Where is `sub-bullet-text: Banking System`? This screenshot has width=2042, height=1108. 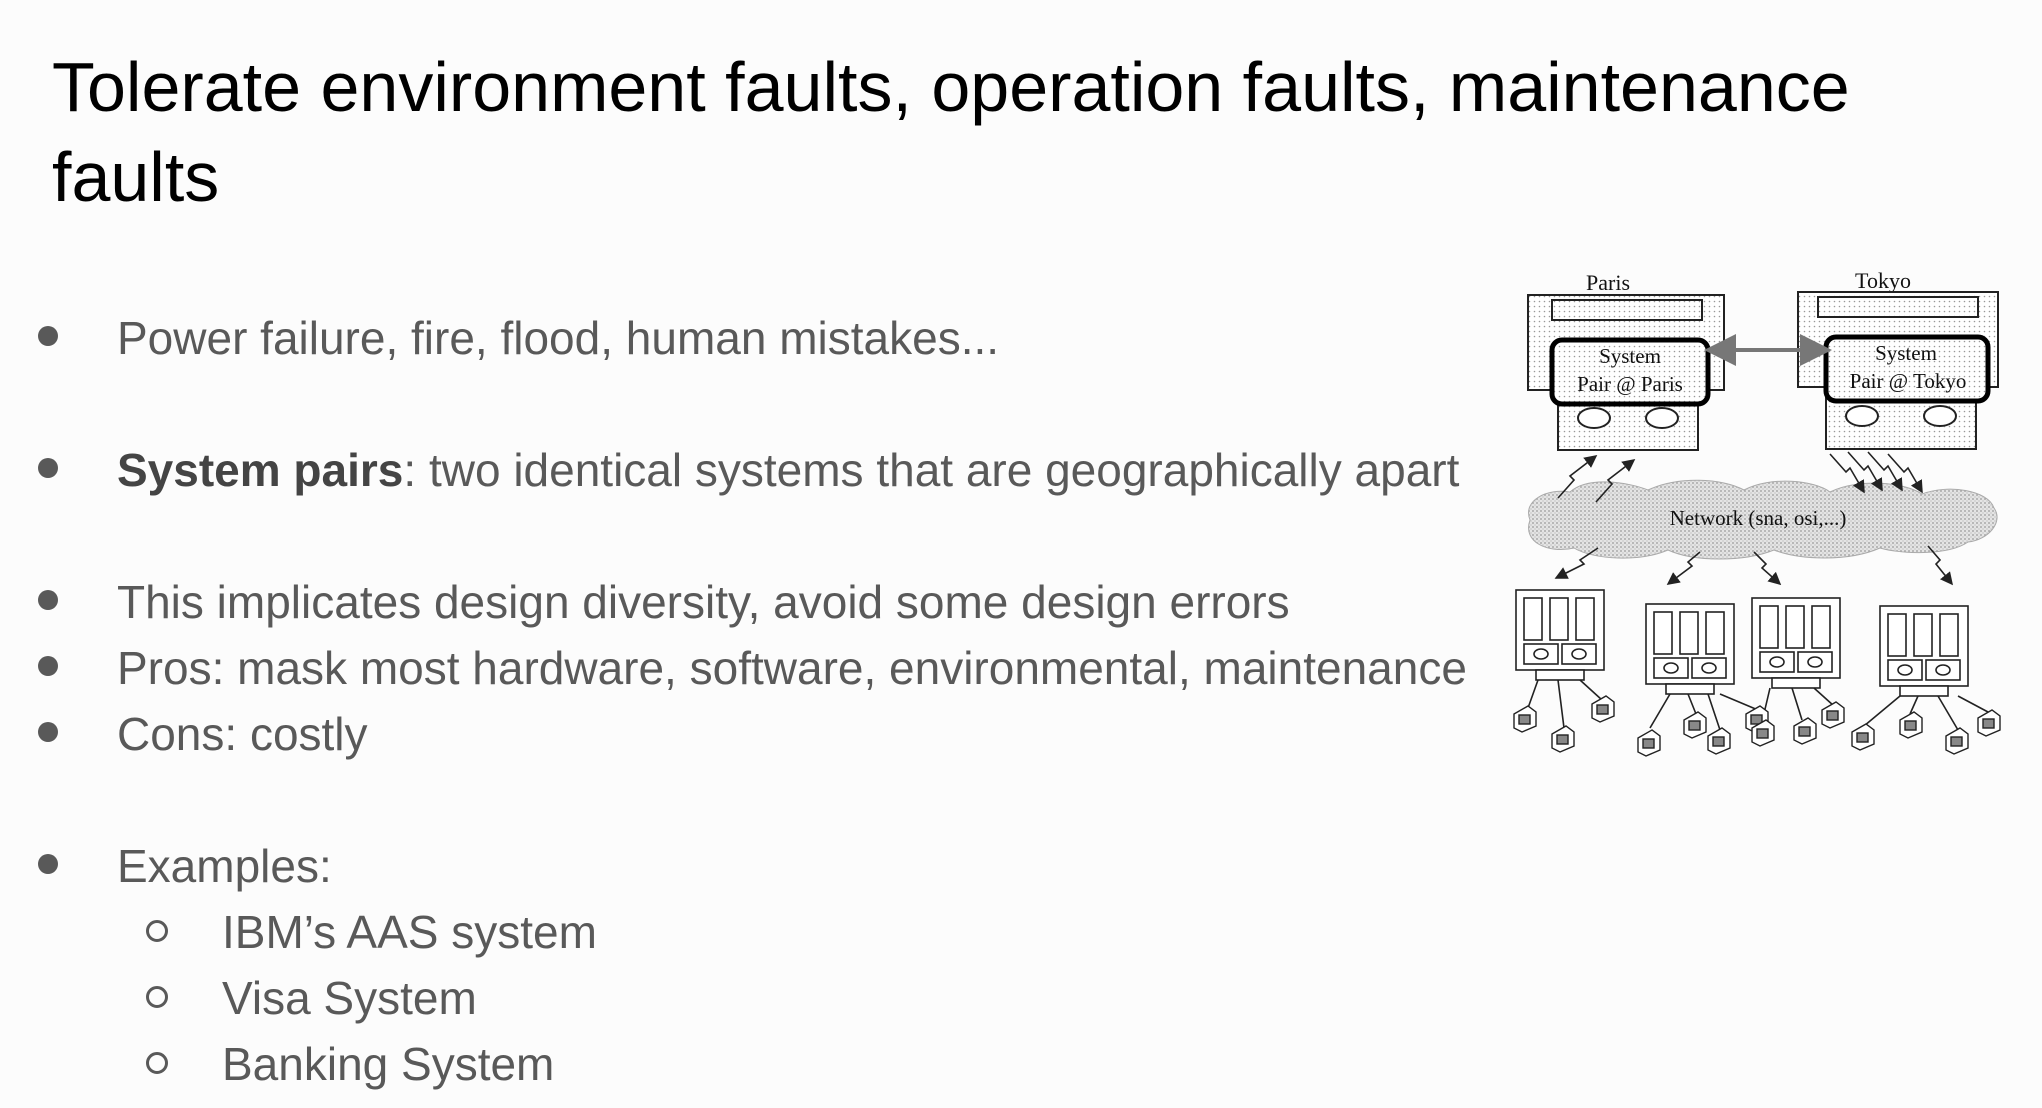 sub-bullet-text: Banking System is located at coordinates (388, 1064).